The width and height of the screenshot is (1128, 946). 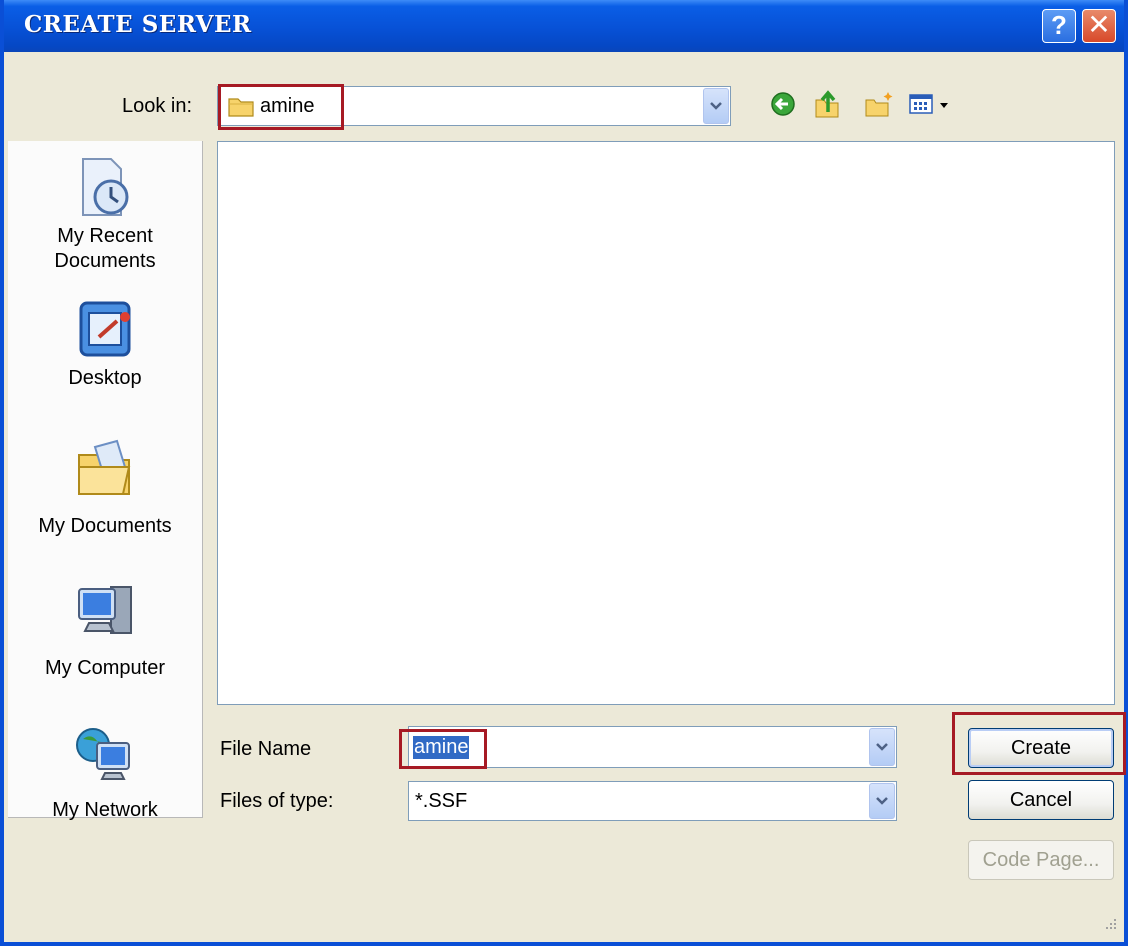 What do you see at coordinates (105, 810) in the screenshot?
I see `place-label: My Network` at bounding box center [105, 810].